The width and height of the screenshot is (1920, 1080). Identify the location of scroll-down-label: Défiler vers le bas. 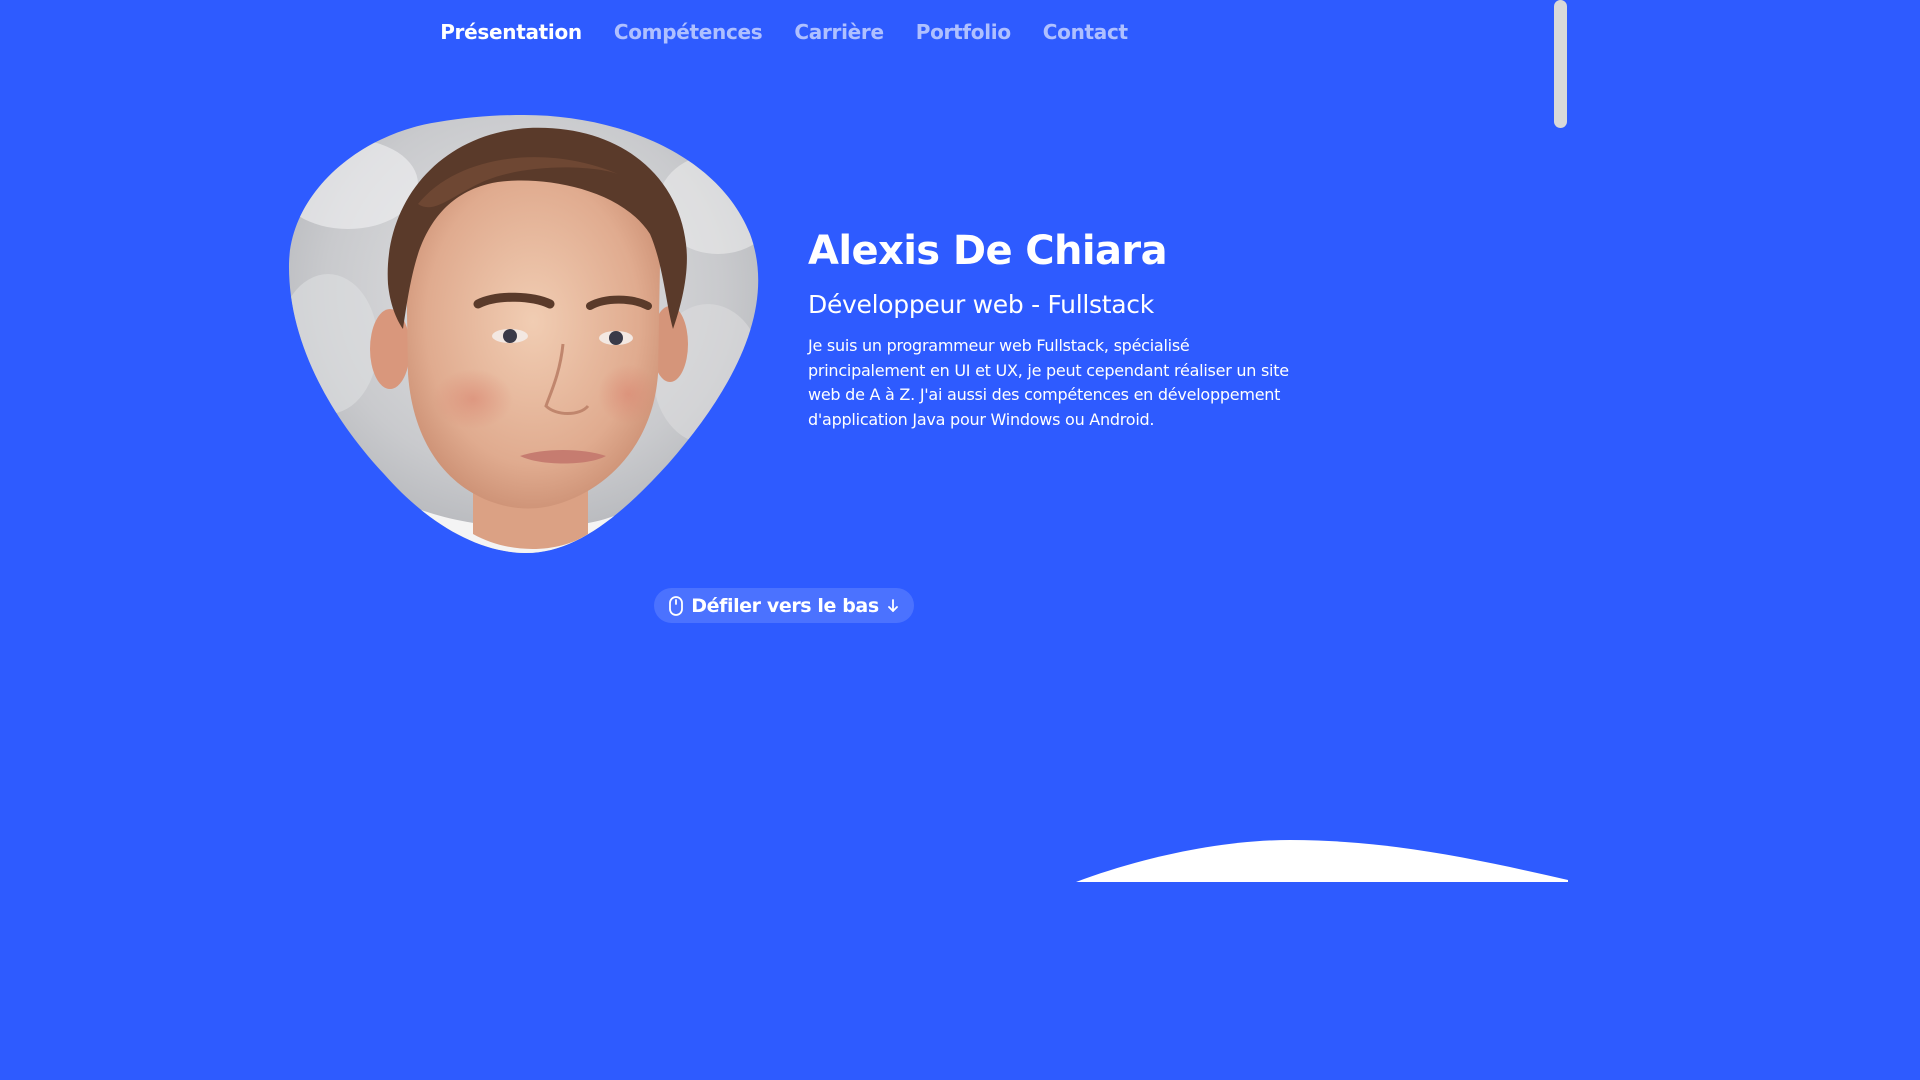
(785, 605).